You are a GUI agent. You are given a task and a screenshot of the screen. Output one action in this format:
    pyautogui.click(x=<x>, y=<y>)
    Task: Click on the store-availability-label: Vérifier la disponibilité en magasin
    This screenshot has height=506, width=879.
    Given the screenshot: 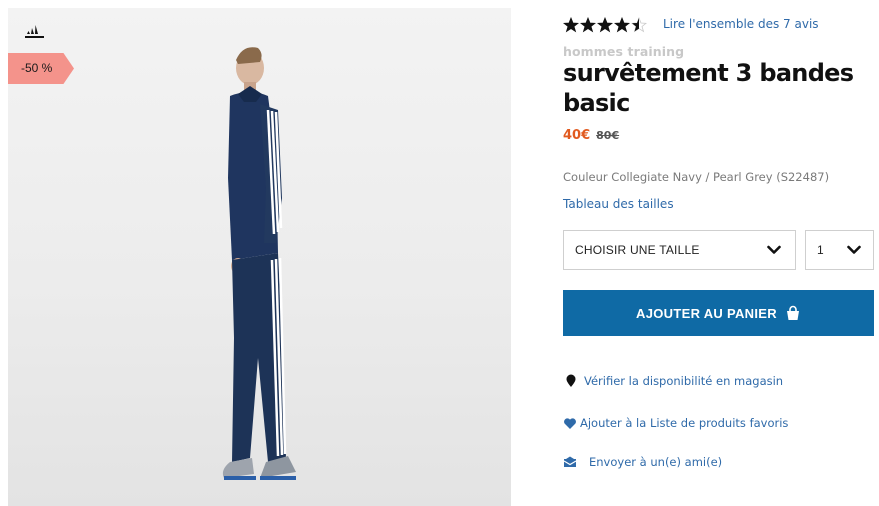 What is the action you would take?
    pyautogui.click(x=684, y=381)
    